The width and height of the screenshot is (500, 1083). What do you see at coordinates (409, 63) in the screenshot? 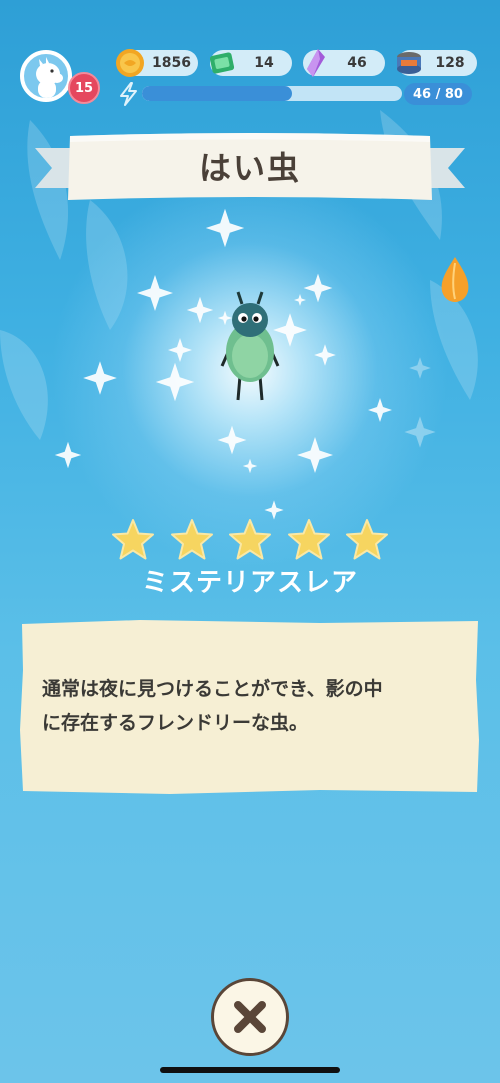
I see `can-icon` at bounding box center [409, 63].